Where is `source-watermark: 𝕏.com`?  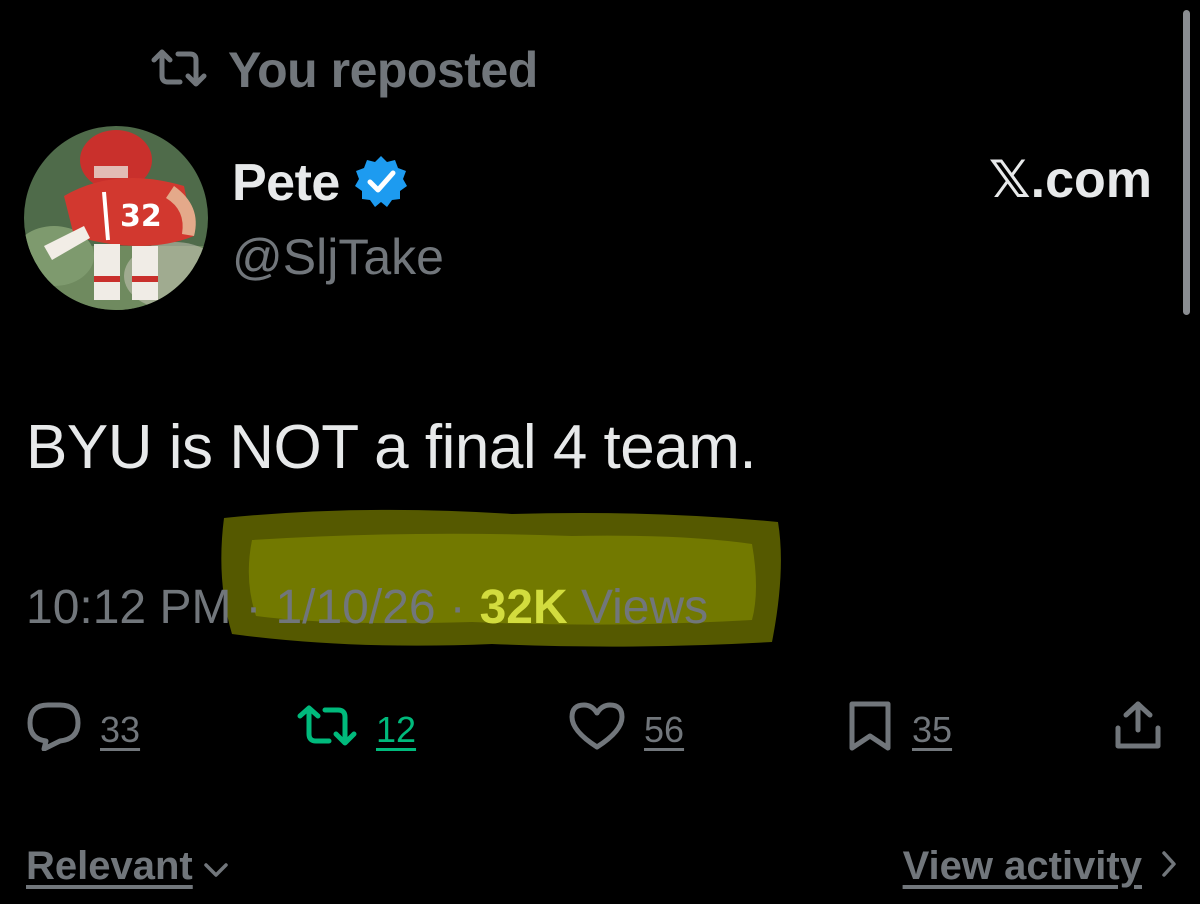
source-watermark: 𝕏.com is located at coordinates (1070, 180).